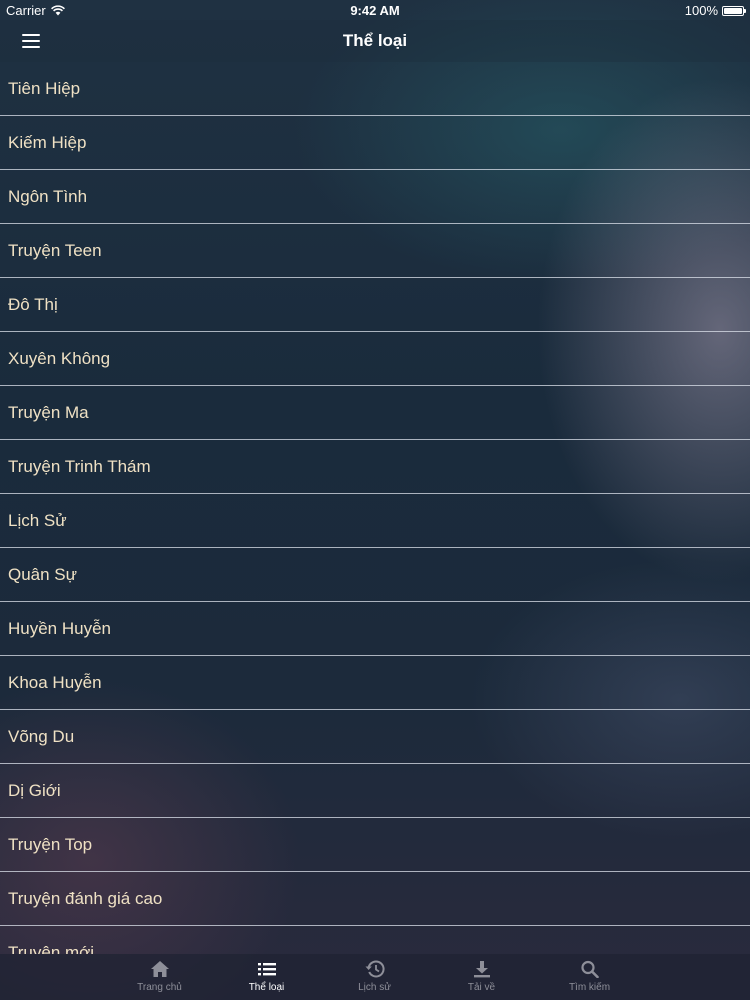 The image size is (750, 1000). What do you see at coordinates (266, 969) in the screenshot?
I see `list-icon` at bounding box center [266, 969].